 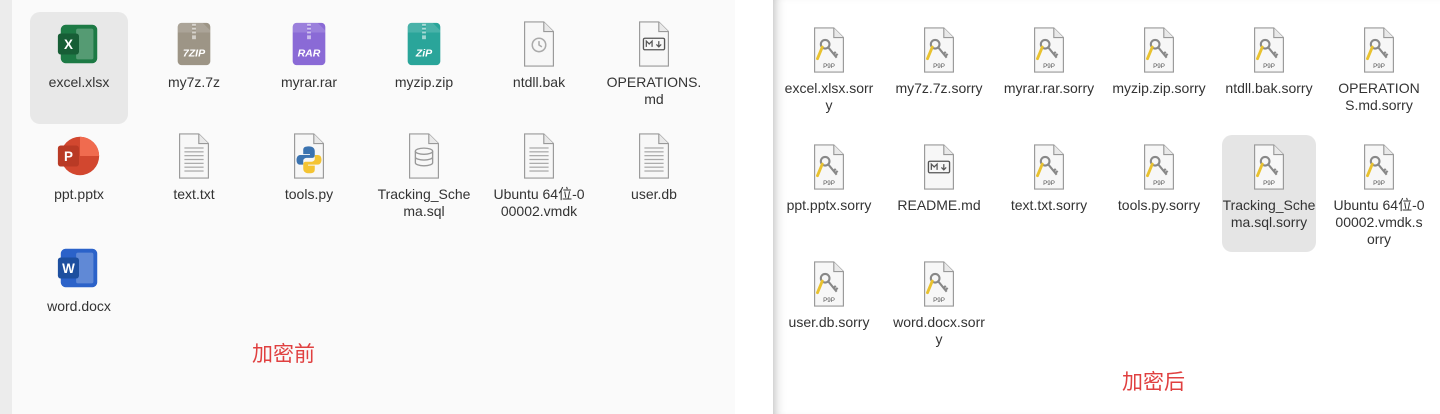 I want to click on file-item-ppt-pptx-sorry: P9P ppt.pptx.sorry, so click(x=829, y=193).